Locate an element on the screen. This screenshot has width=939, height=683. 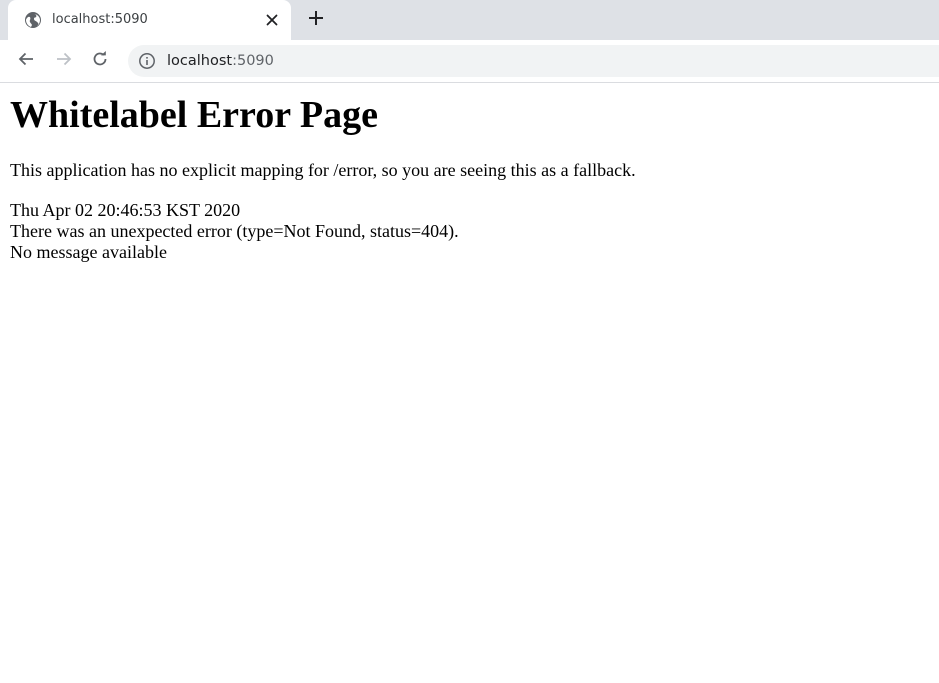
error-message: No message available is located at coordinates (88, 252).